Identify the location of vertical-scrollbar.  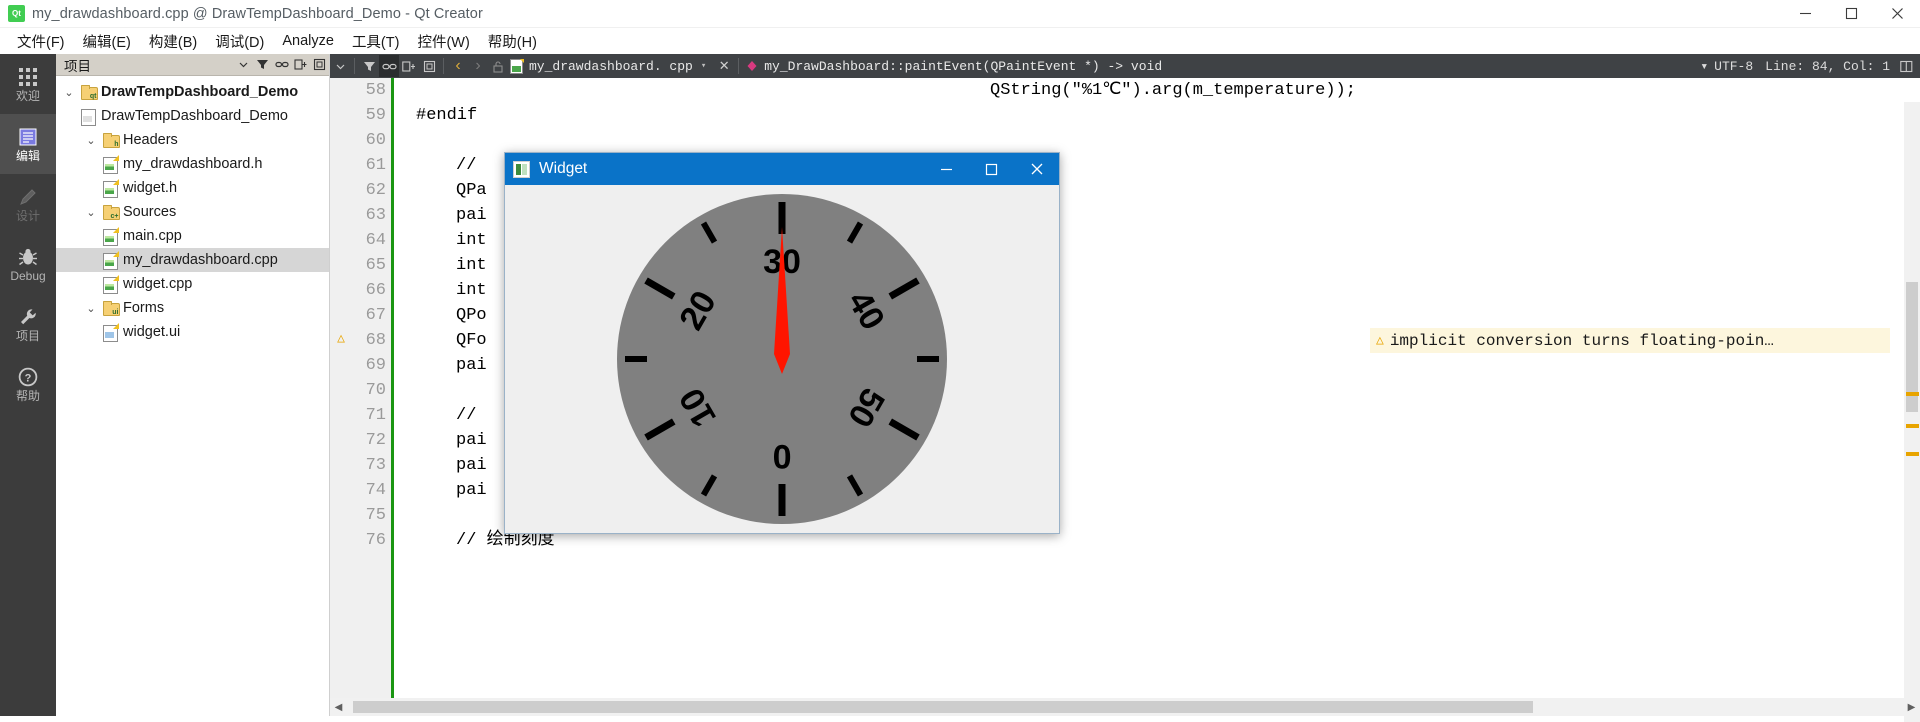
(1912, 412).